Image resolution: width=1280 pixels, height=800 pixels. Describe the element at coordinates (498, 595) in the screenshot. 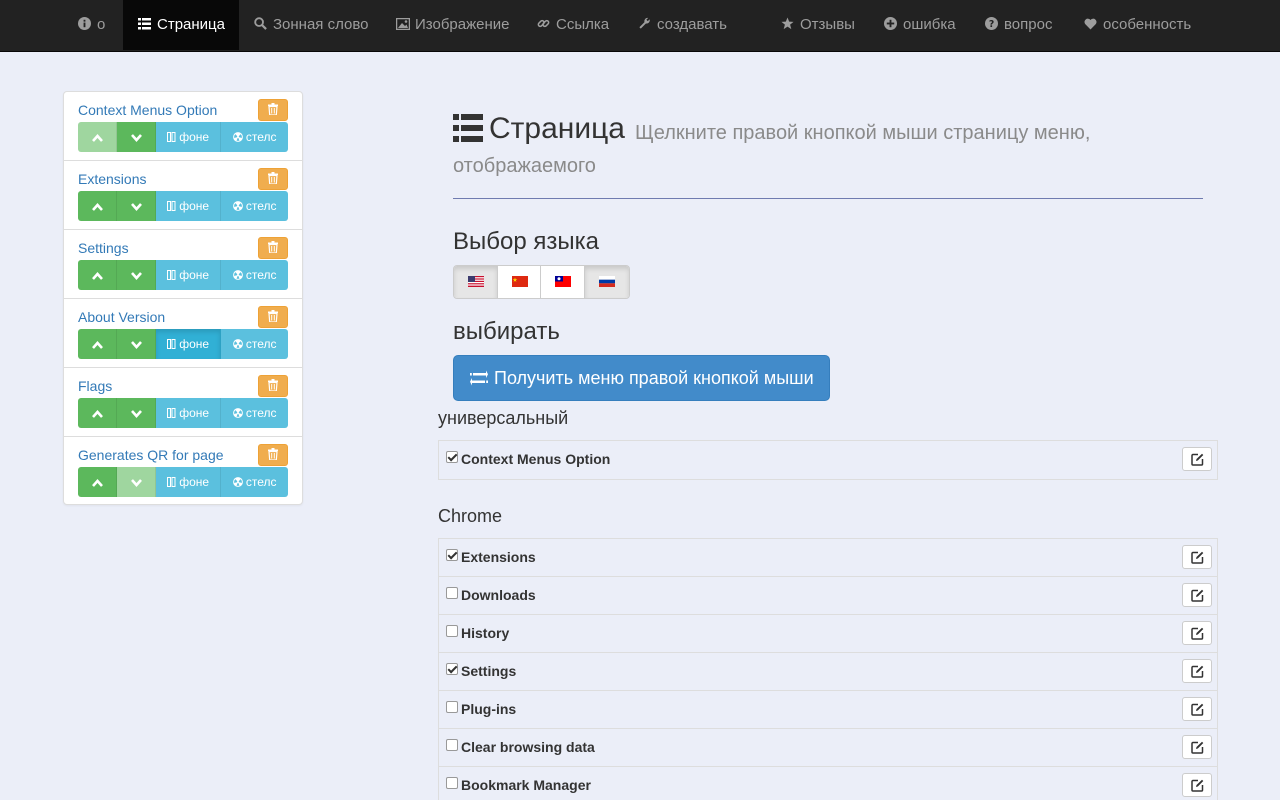

I see `option-label: Downloads` at that location.